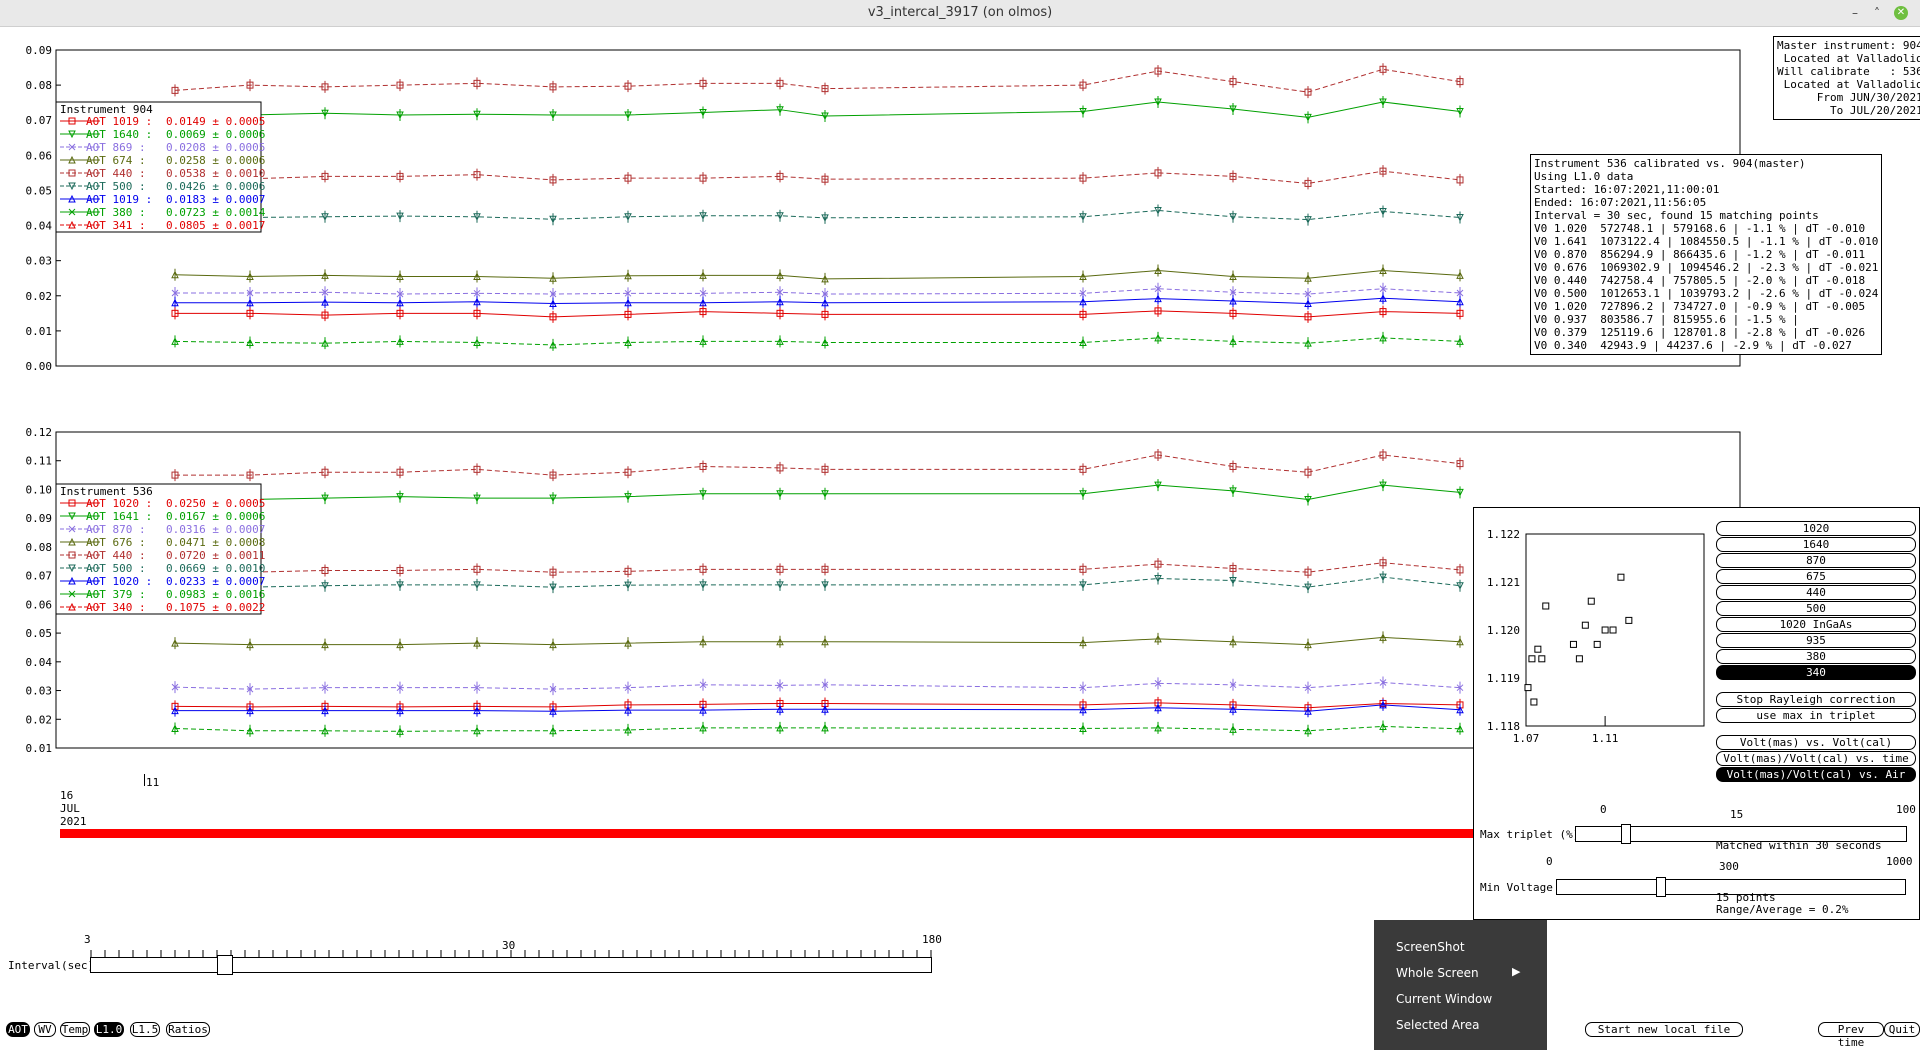 The image size is (1920, 1050). I want to click on start-new-file-button: Start new local file, so click(1664, 1029).